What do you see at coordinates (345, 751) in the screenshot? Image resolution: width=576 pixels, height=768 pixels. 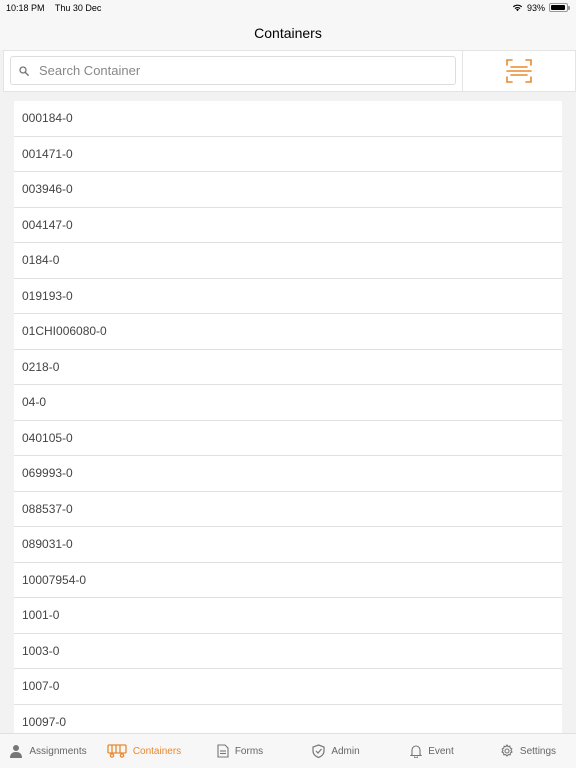 I see `tab-label: Admin` at bounding box center [345, 751].